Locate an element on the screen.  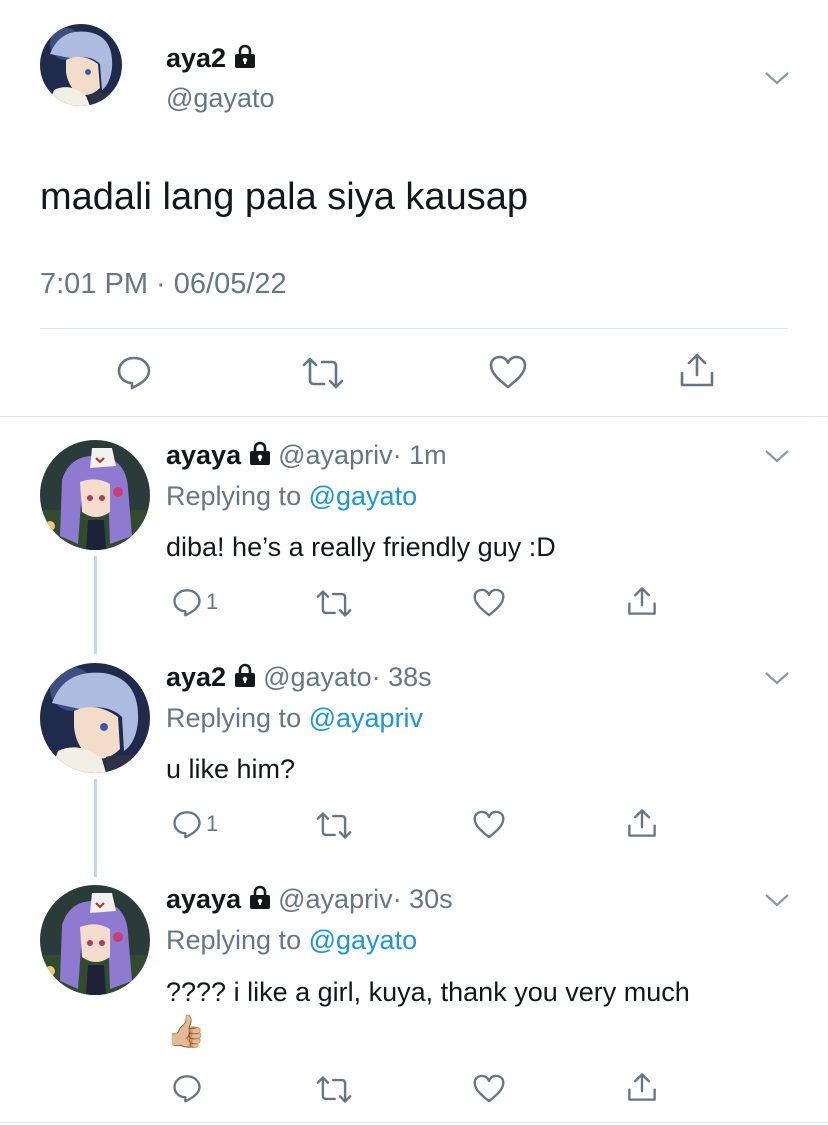
reply-2-handle: @gayato is located at coordinates (317, 677).